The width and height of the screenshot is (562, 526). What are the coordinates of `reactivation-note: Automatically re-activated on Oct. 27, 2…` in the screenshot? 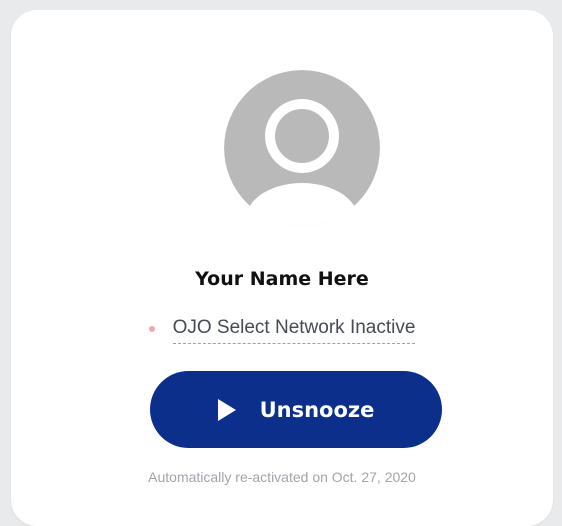 It's located at (282, 477).